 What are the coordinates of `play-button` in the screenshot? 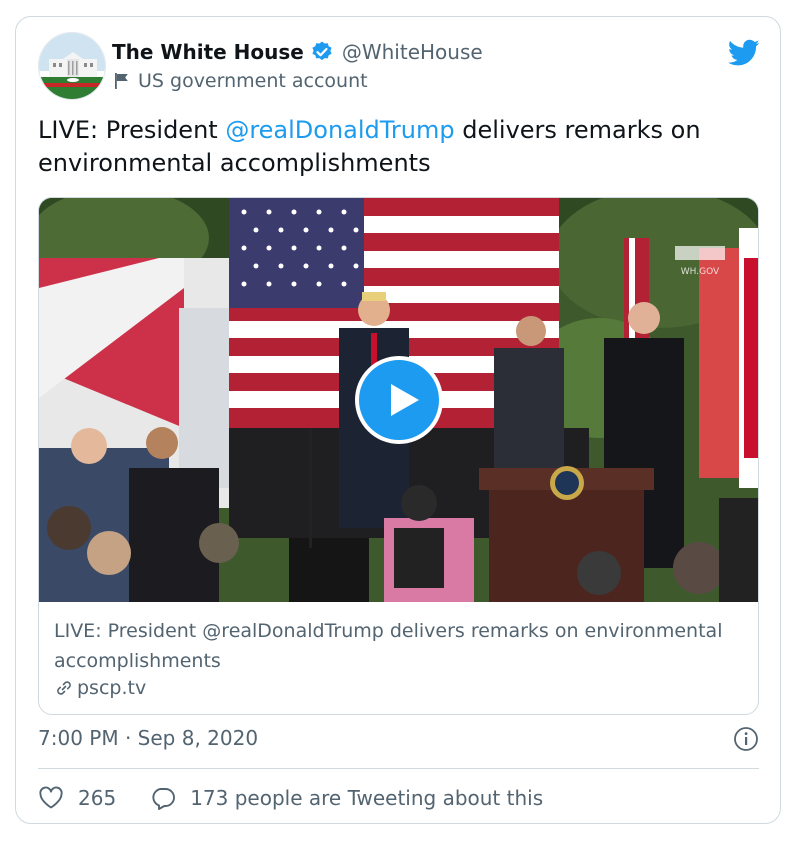 It's located at (399, 400).